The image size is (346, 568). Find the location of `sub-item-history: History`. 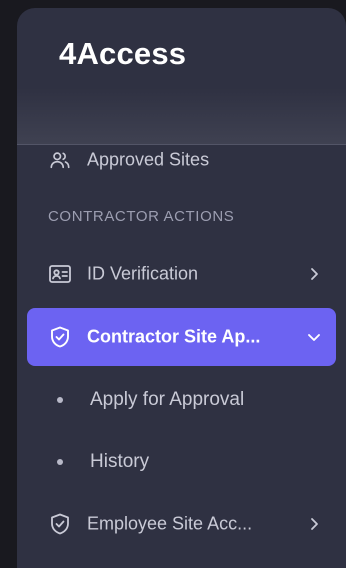

sub-item-history: History is located at coordinates (181, 462).